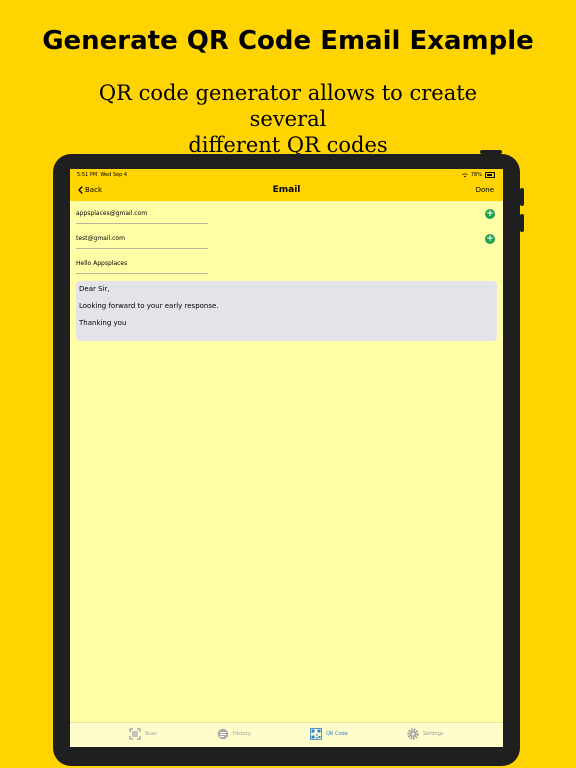 The height and width of the screenshot is (768, 576). What do you see at coordinates (433, 734) in the screenshot?
I see `tab-settings-label: Settings` at bounding box center [433, 734].